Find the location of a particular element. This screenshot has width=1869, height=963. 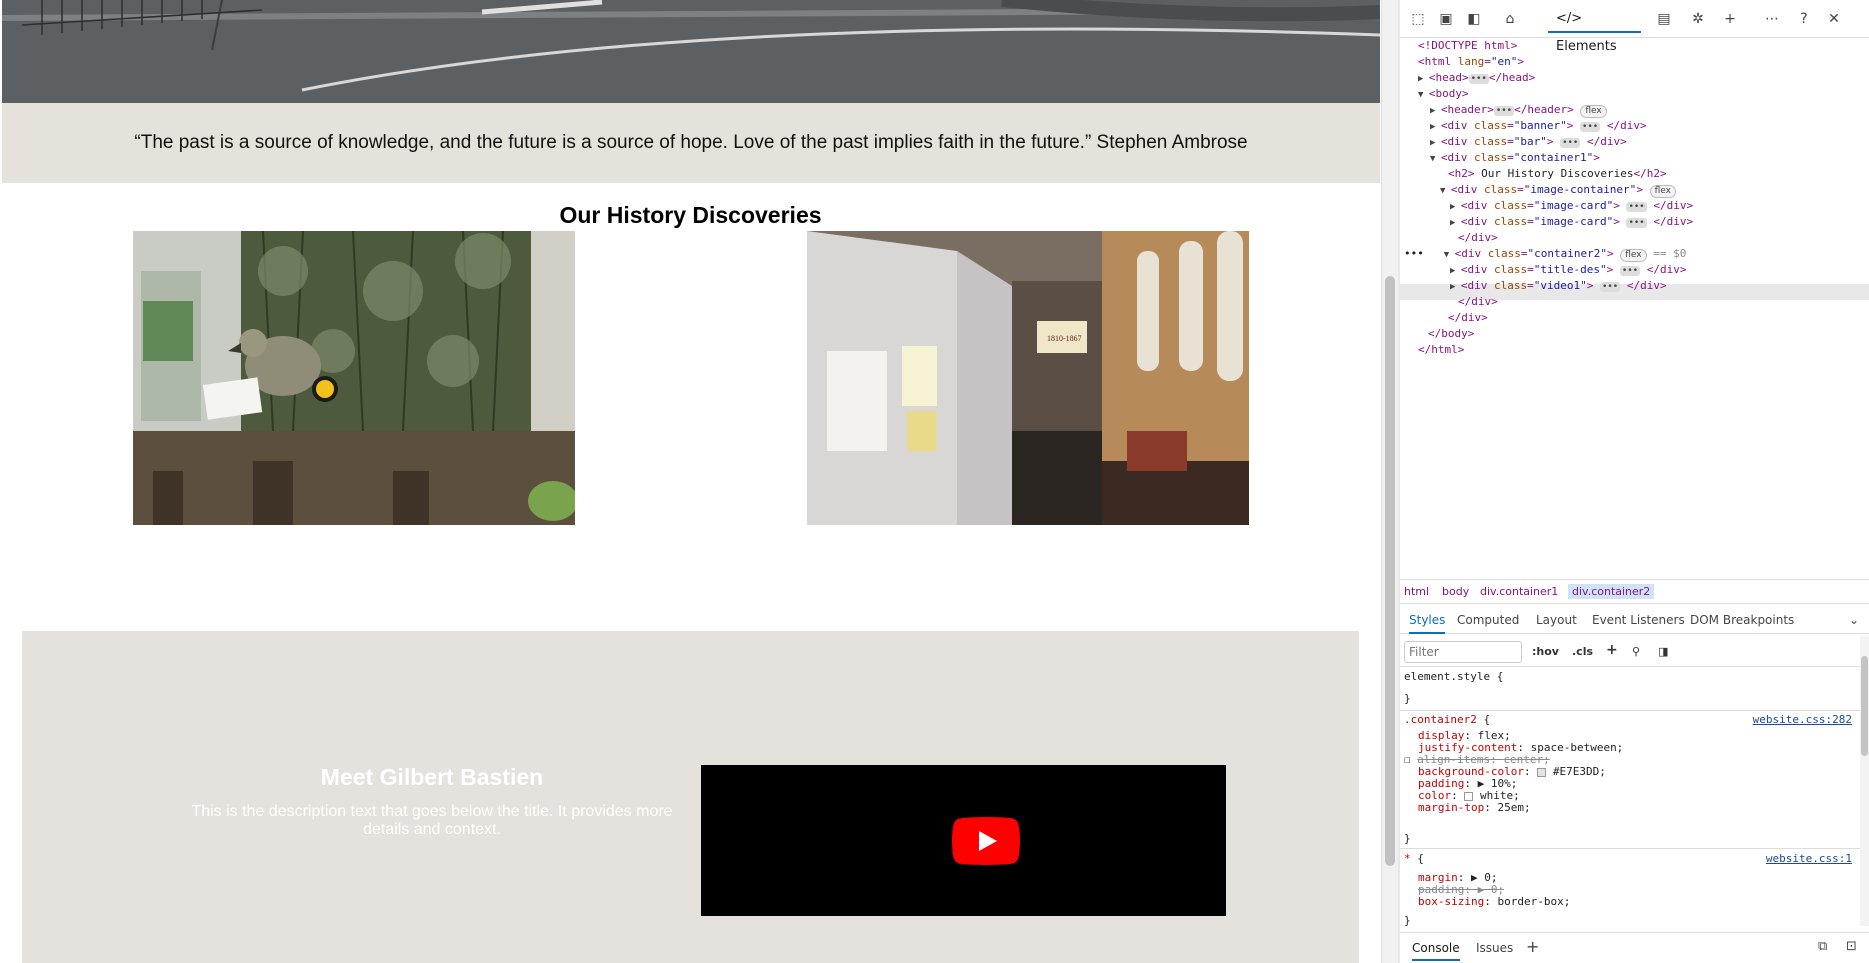

image-card-dodo is located at coordinates (354, 378).